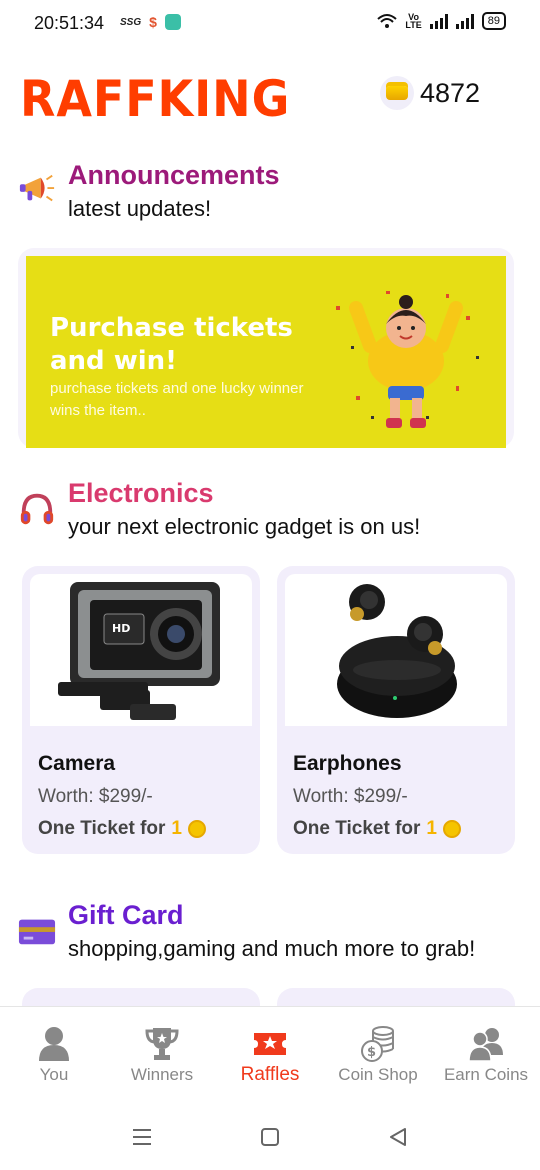 This screenshot has height=1170, width=540. What do you see at coordinates (387, 21) in the screenshot?
I see `wifi-icon` at bounding box center [387, 21].